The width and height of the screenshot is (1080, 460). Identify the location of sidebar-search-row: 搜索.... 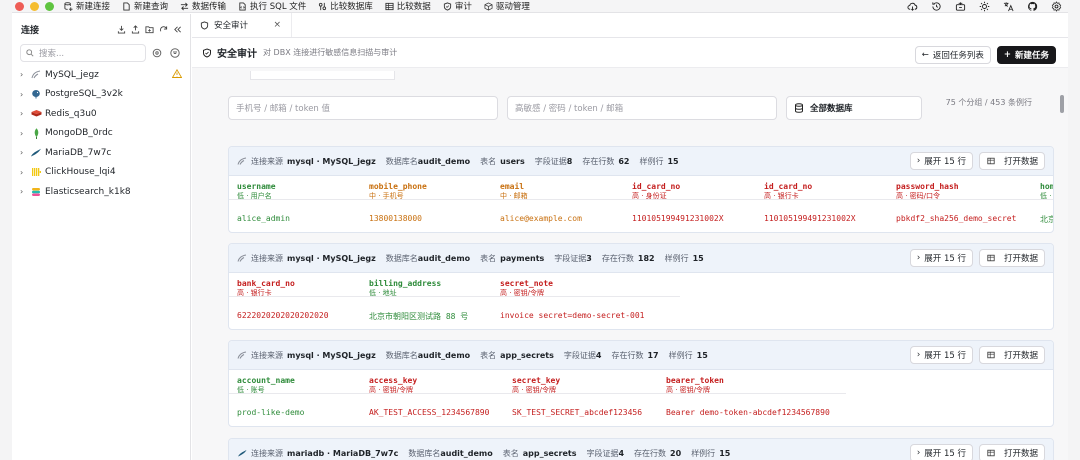
(101, 53).